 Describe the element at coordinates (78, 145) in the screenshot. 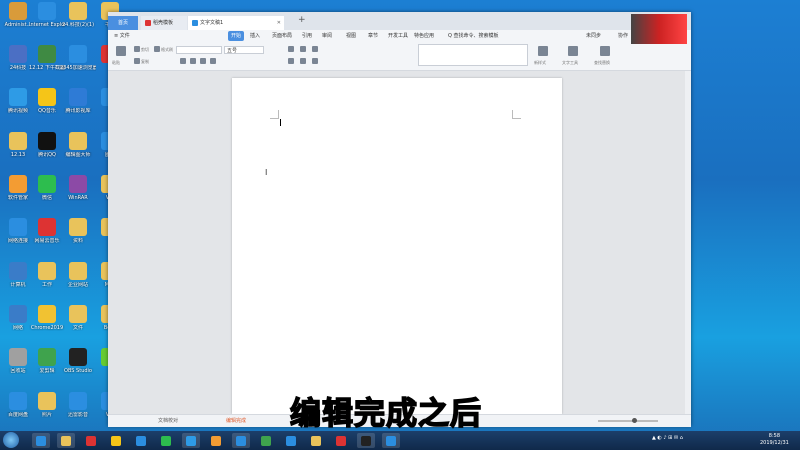

I see `desktop-icon: 编辑图大师` at that location.